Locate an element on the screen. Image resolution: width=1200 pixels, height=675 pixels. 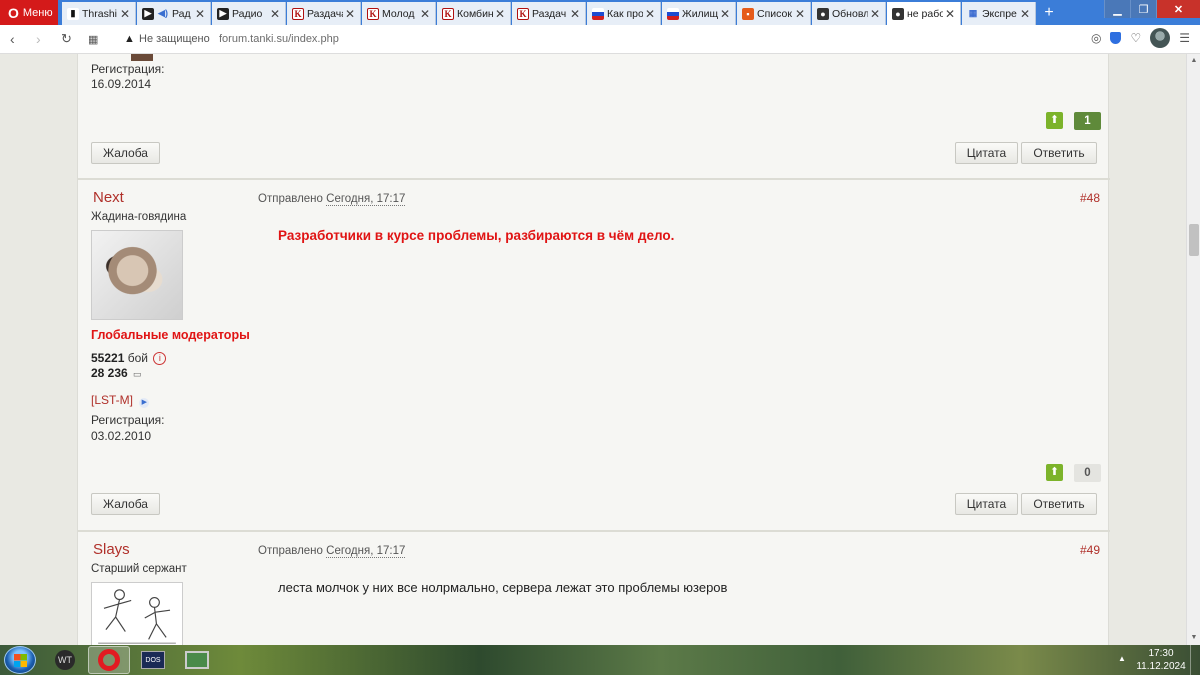
reputation-value: 0 is located at coordinates (1087, 473).